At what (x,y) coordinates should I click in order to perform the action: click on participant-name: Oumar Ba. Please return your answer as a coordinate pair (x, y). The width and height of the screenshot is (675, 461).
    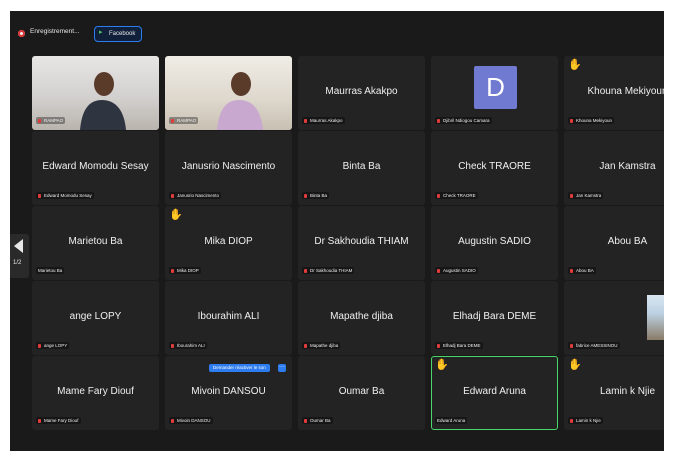
    Looking at the image, I should click on (361, 391).